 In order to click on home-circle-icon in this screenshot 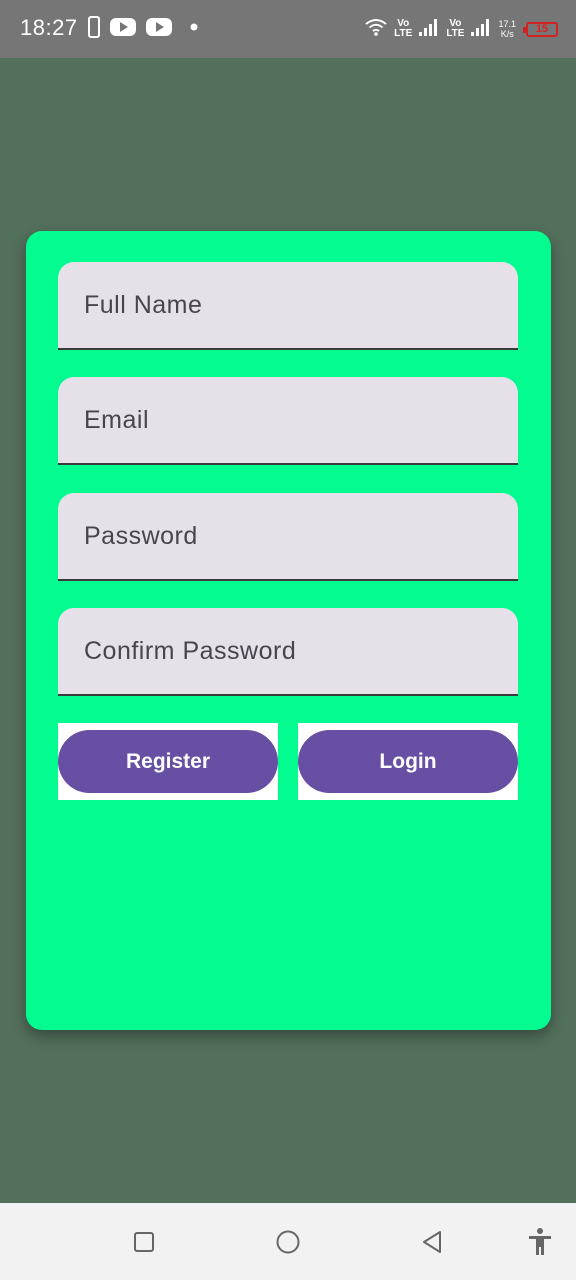, I will do `click(288, 1242)`.